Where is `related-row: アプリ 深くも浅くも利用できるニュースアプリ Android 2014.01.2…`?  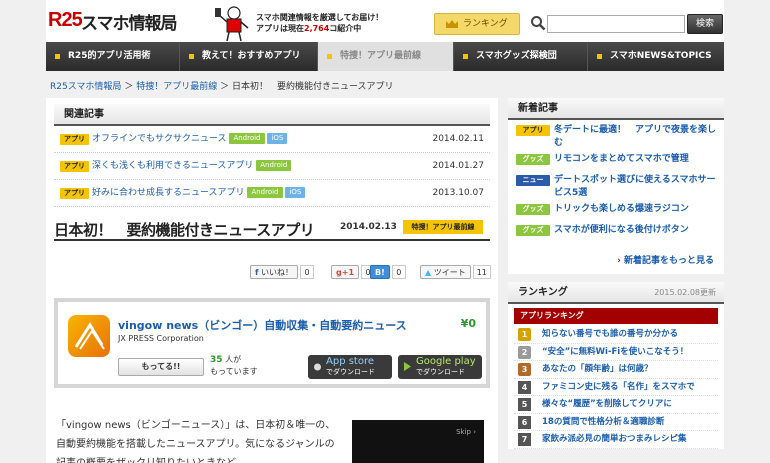 related-row: アプリ 深くも浅くも利用できるニュースアプリ Android 2014.01.2… is located at coordinates (272, 166).